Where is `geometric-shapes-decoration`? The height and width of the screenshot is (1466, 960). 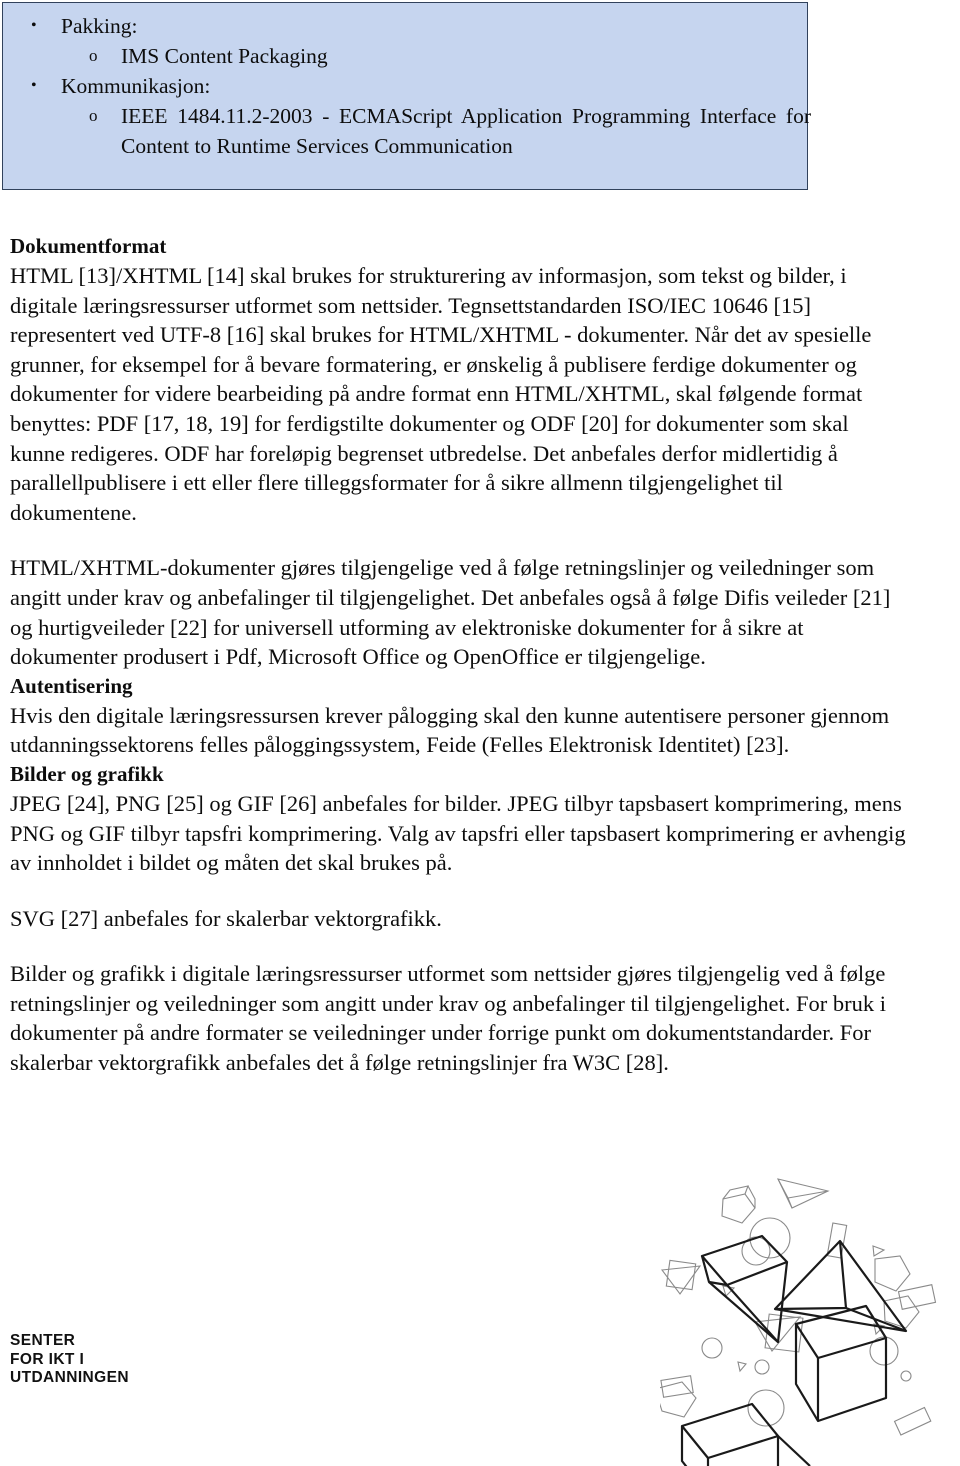 geometric-shapes-decoration is located at coordinates (810, 1306).